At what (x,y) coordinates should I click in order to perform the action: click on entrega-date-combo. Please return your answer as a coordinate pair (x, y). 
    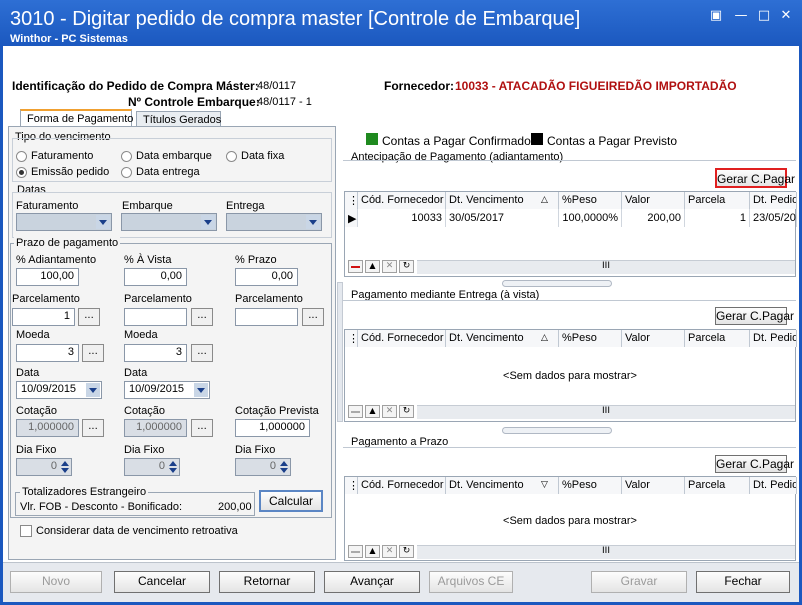
    Looking at the image, I should click on (274, 222).